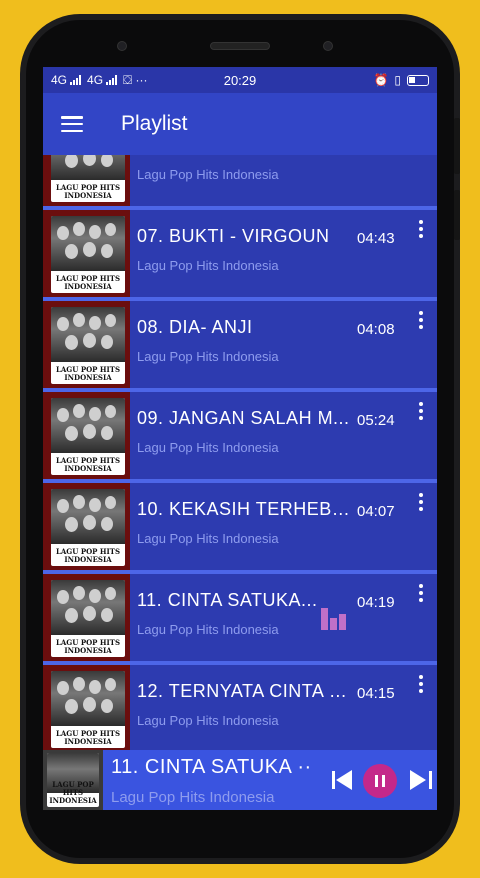  Describe the element at coordinates (380, 781) in the screenshot. I see `pause-button` at that location.